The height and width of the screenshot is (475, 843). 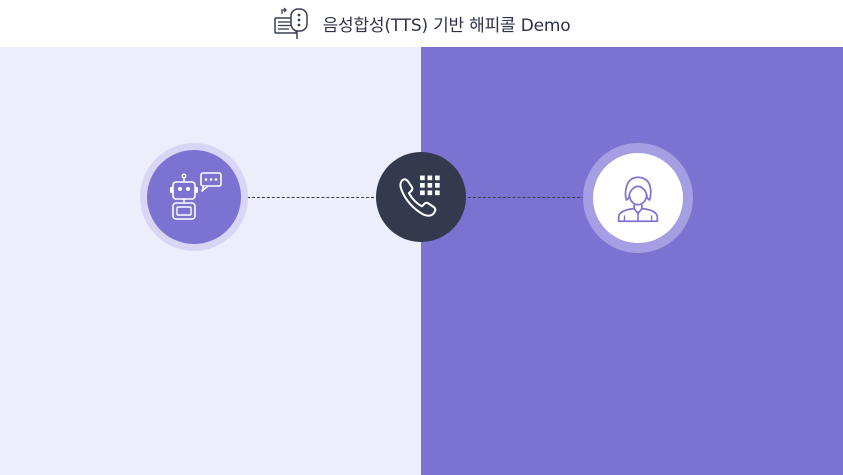 I want to click on app-header: 음성합성(TTS) 기반 해피콜 Demo, so click(x=421, y=23).